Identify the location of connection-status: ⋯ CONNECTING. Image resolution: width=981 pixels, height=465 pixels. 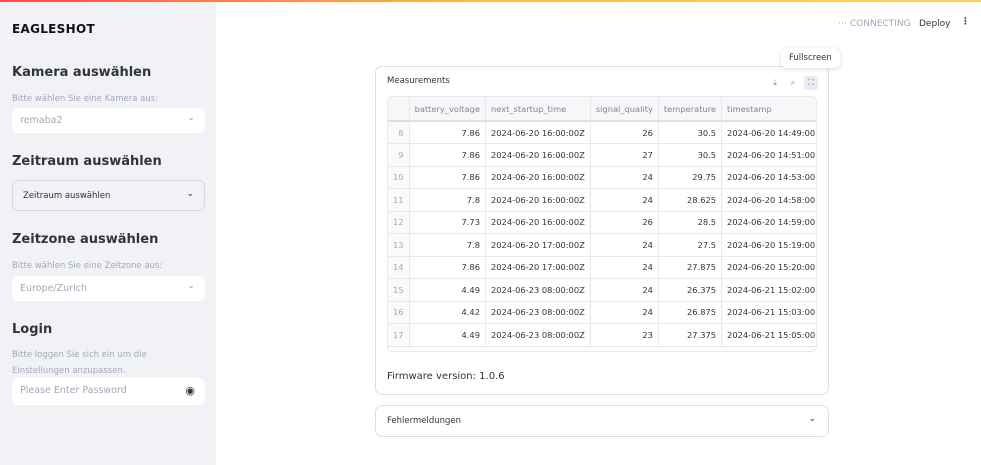
(874, 24).